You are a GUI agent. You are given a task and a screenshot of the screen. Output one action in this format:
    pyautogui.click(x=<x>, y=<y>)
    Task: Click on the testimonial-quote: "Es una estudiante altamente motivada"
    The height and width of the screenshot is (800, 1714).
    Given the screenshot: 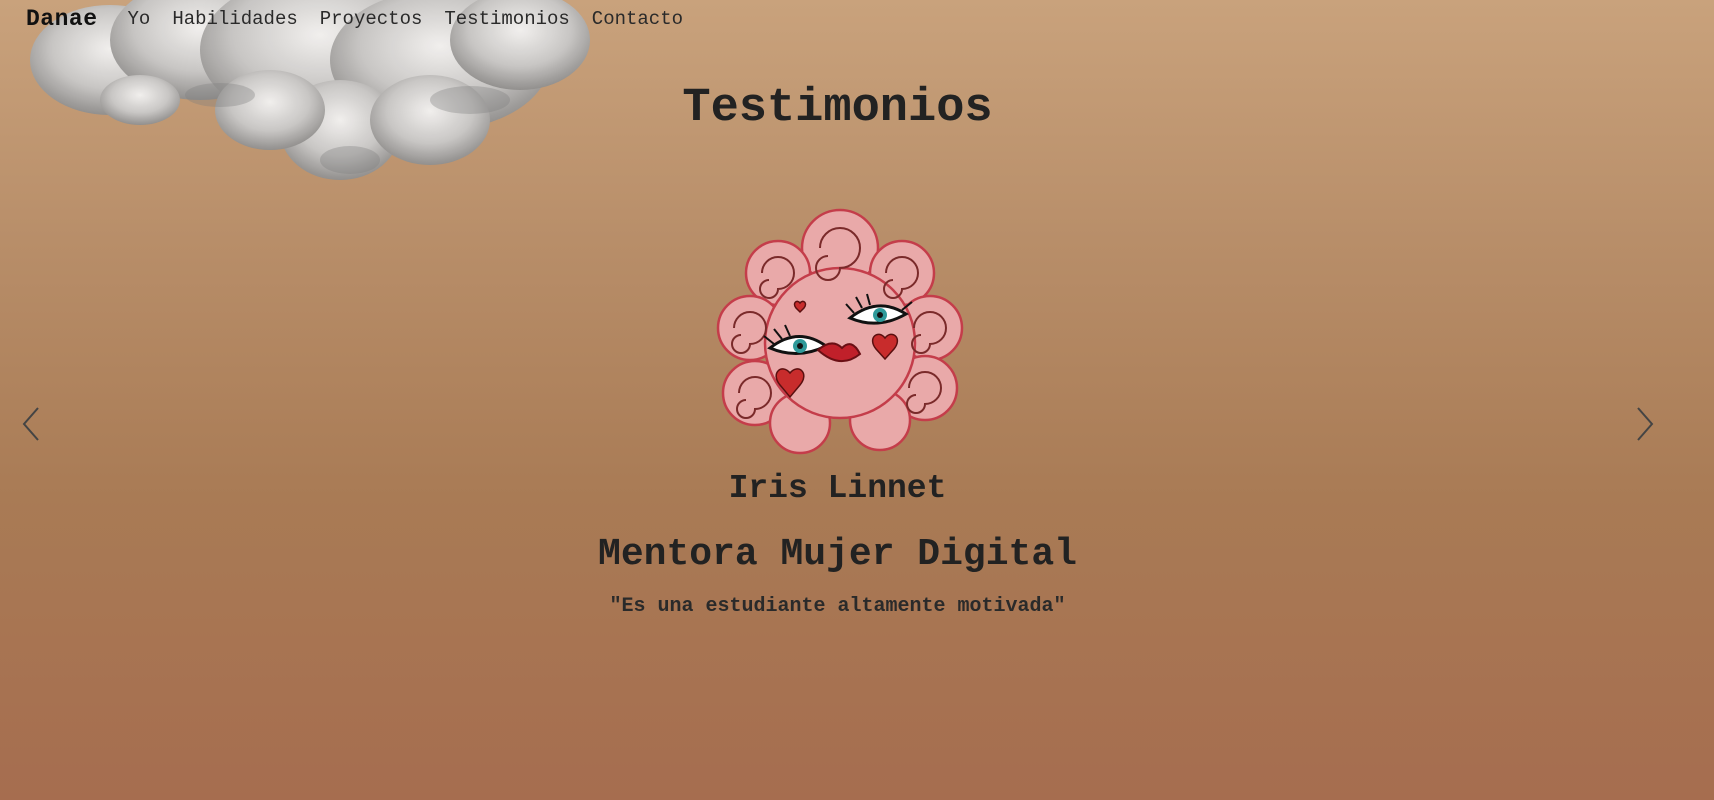 What is the action you would take?
    pyautogui.click(x=837, y=606)
    